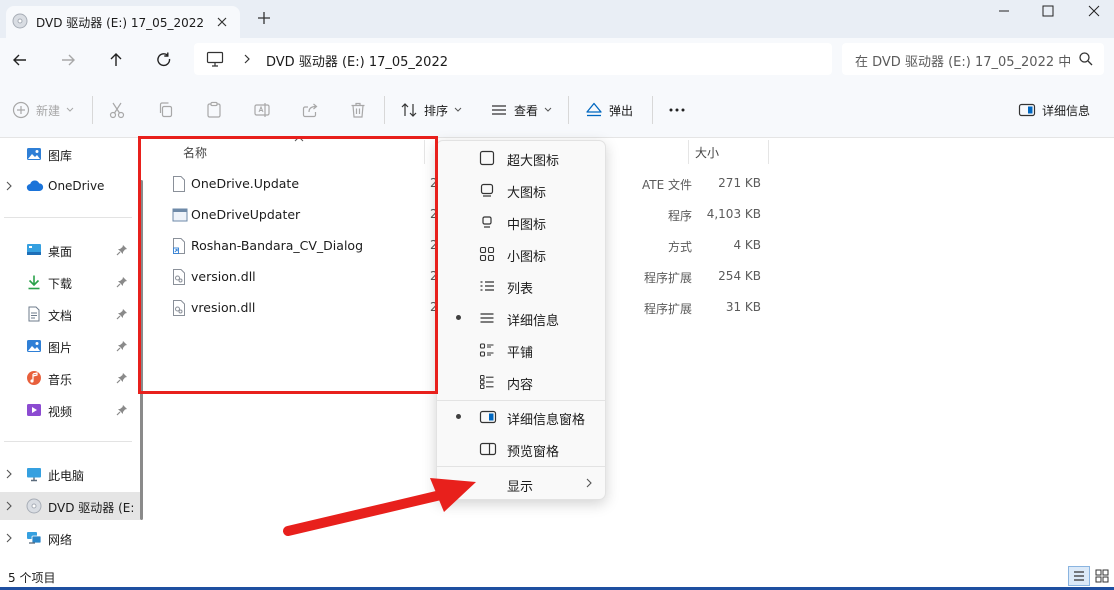  Describe the element at coordinates (521, 286) in the screenshot. I see `menu-item-list: 列表` at that location.